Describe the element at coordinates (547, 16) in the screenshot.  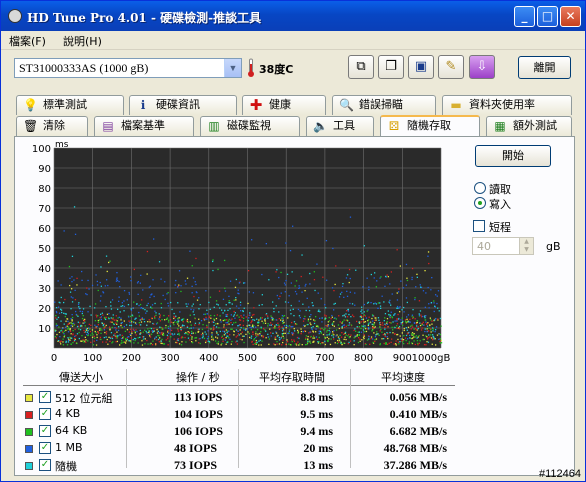
I see `maximize-button: □` at that location.